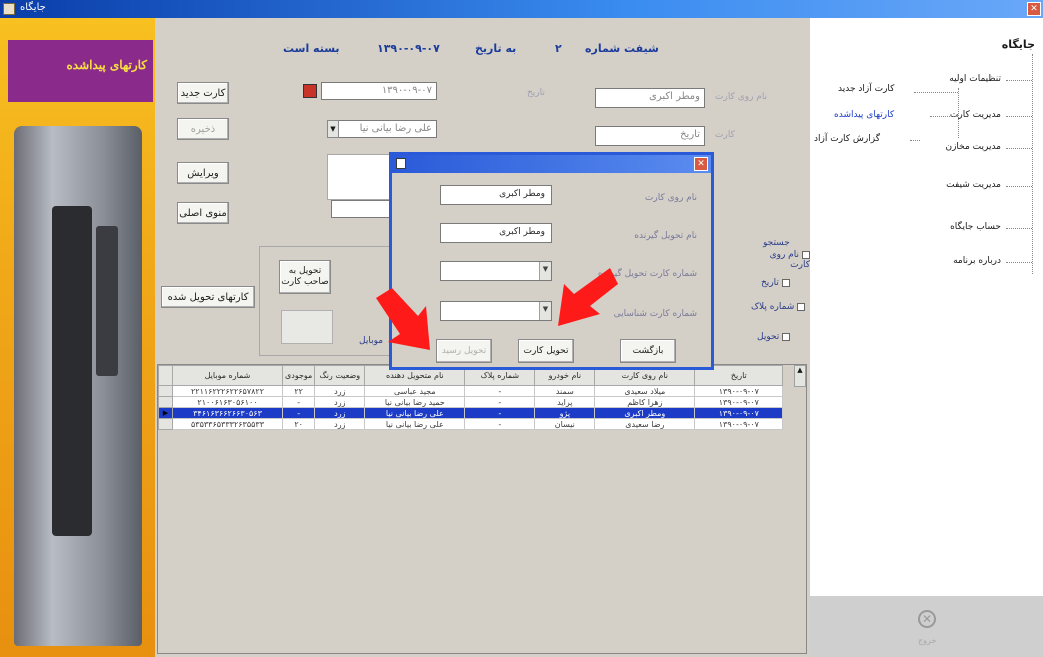 The width and height of the screenshot is (1043, 657). Describe the element at coordinates (776, 243) in the screenshot. I see `filter-label: جستجو` at that location.